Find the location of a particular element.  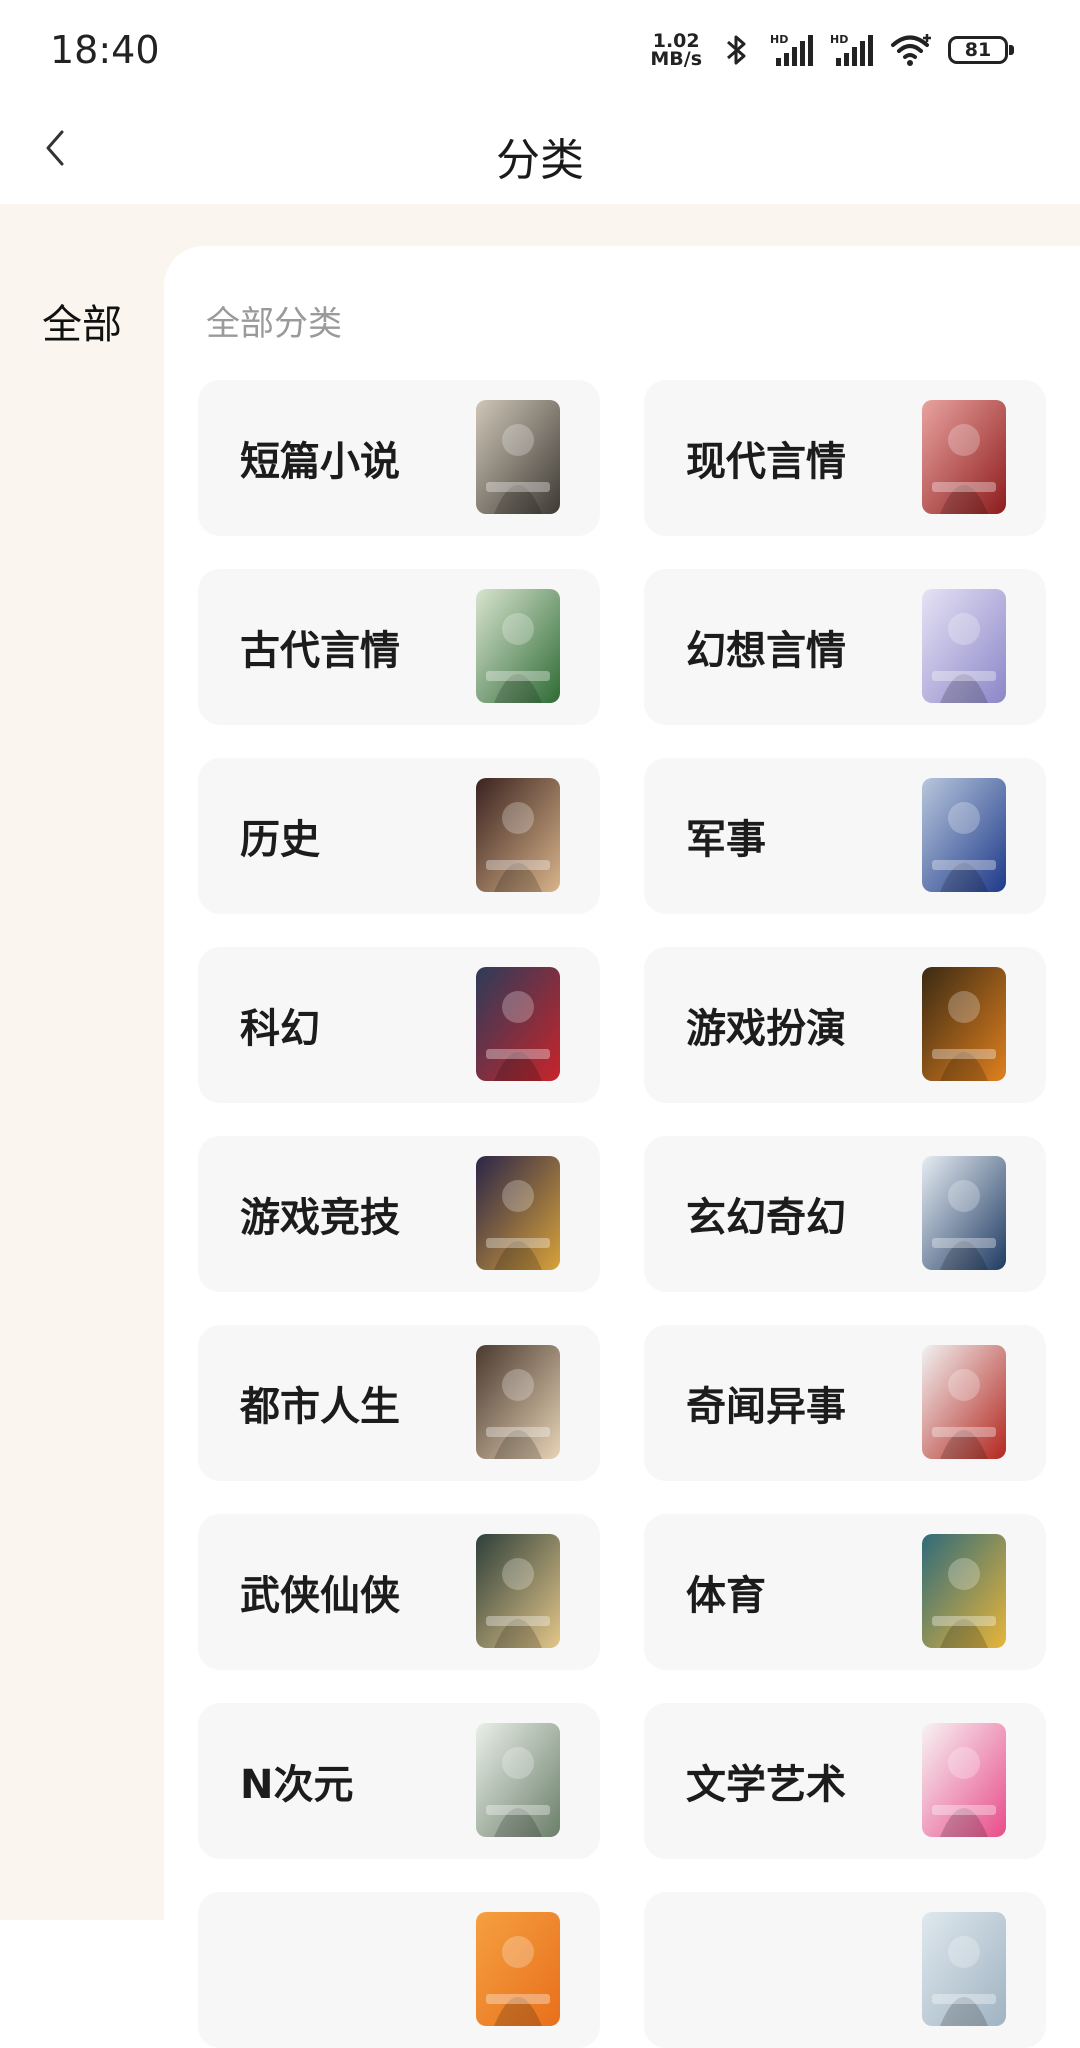

category-label: 科幻 is located at coordinates (280, 1029).